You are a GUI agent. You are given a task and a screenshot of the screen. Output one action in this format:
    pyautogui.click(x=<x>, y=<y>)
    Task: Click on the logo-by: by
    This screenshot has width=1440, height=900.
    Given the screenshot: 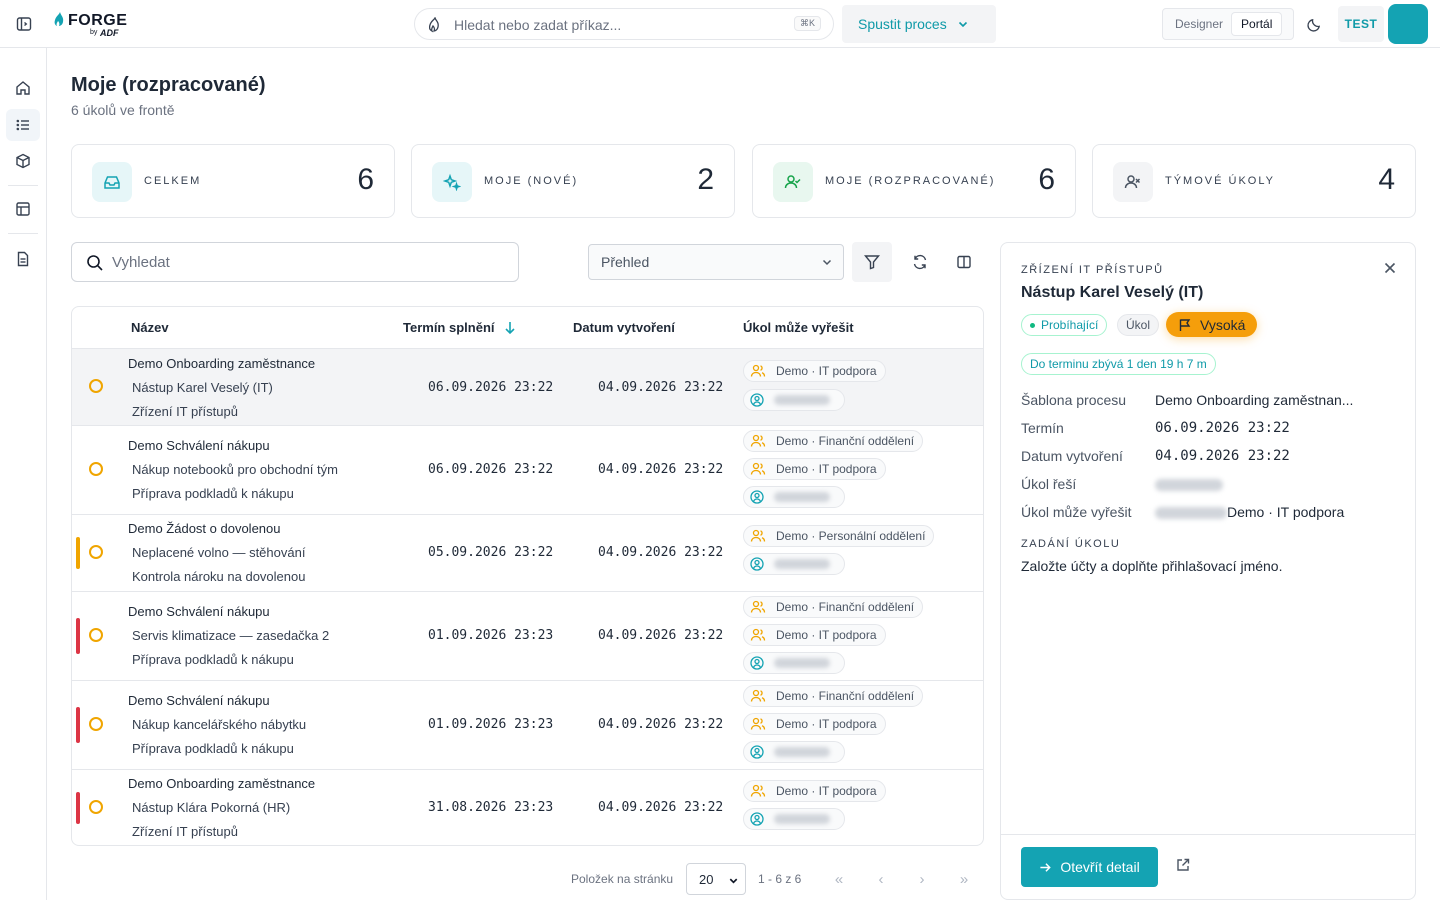 What is the action you would take?
    pyautogui.click(x=94, y=32)
    